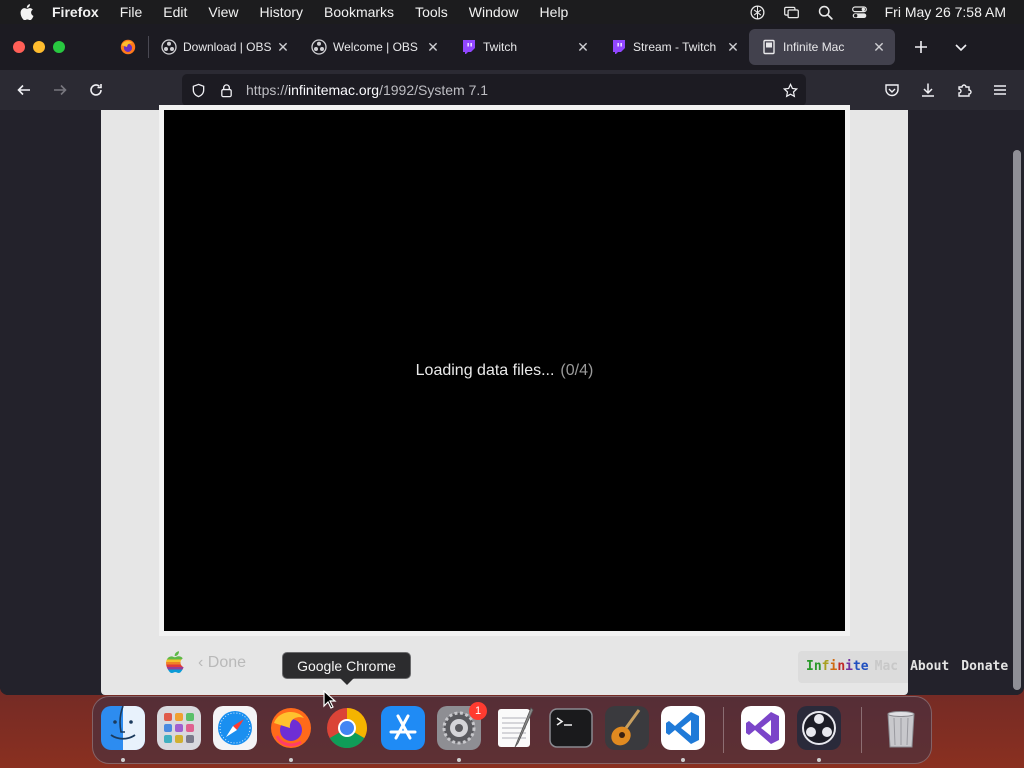 The width and height of the screenshot is (1024, 768). What do you see at coordinates (817, 666) in the screenshot?
I see `brand-letter: n` at bounding box center [817, 666].